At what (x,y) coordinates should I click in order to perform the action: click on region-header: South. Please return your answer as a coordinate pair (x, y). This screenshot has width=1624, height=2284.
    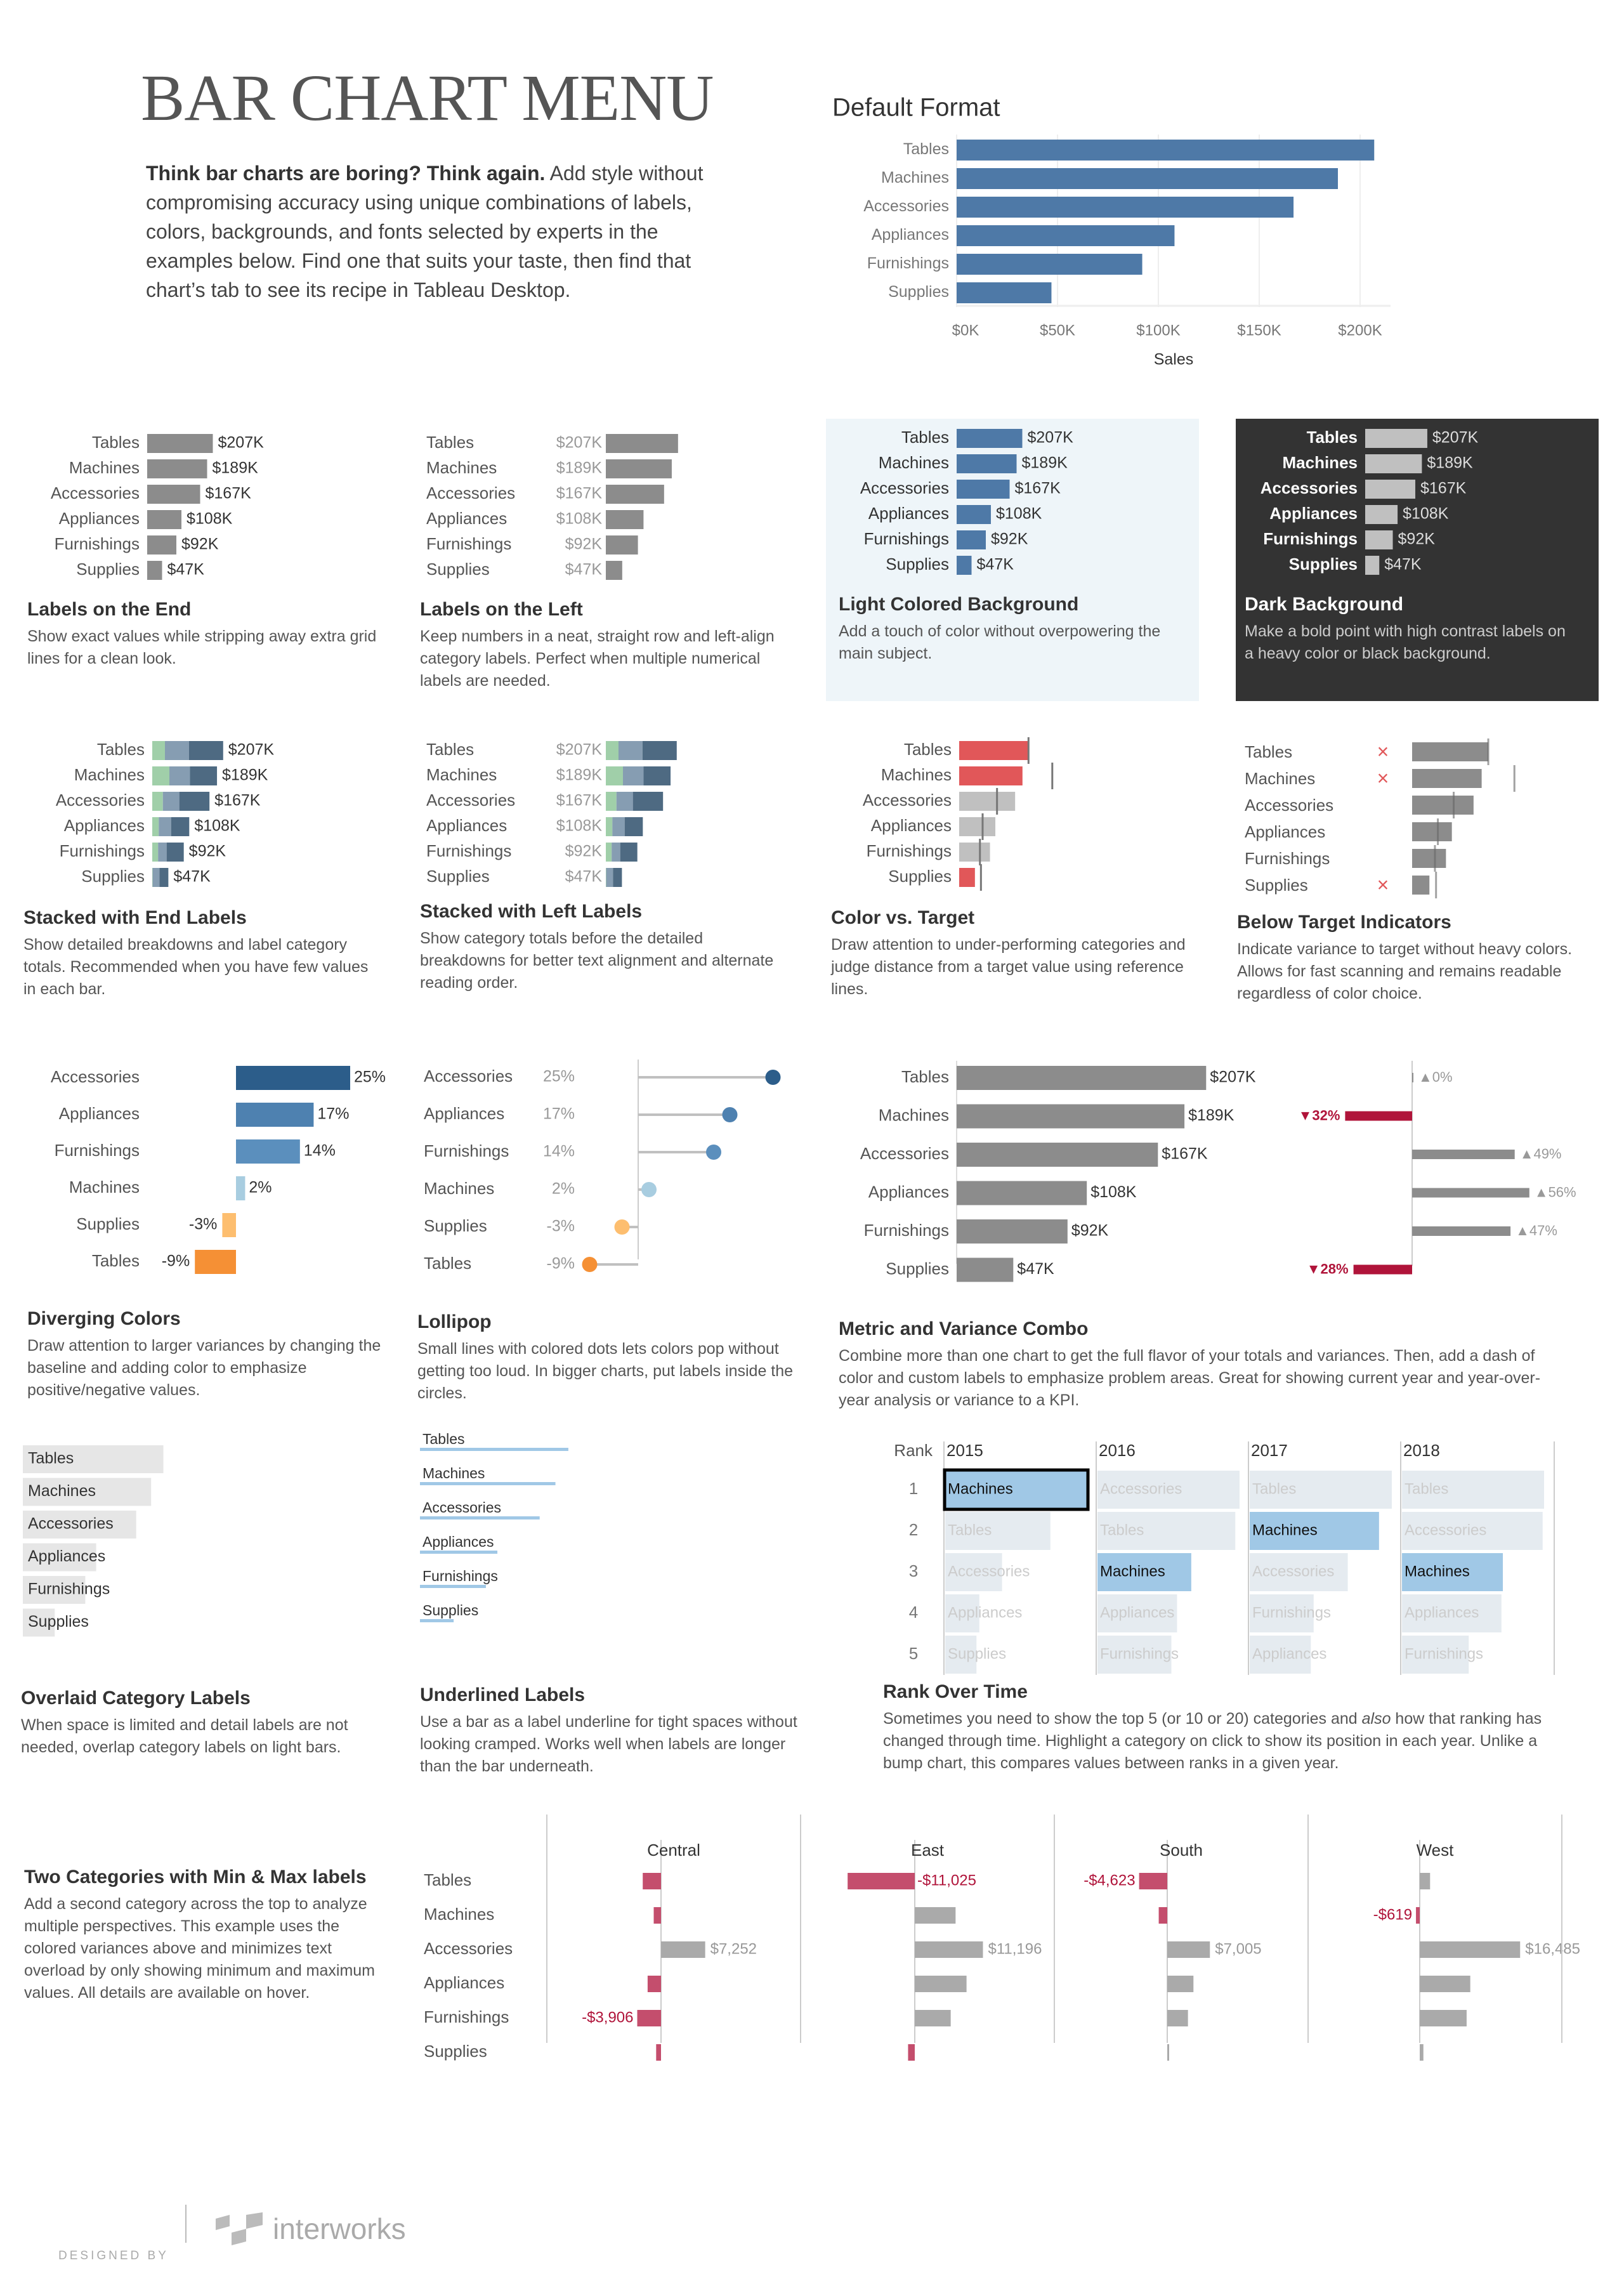
    Looking at the image, I should click on (1182, 1850).